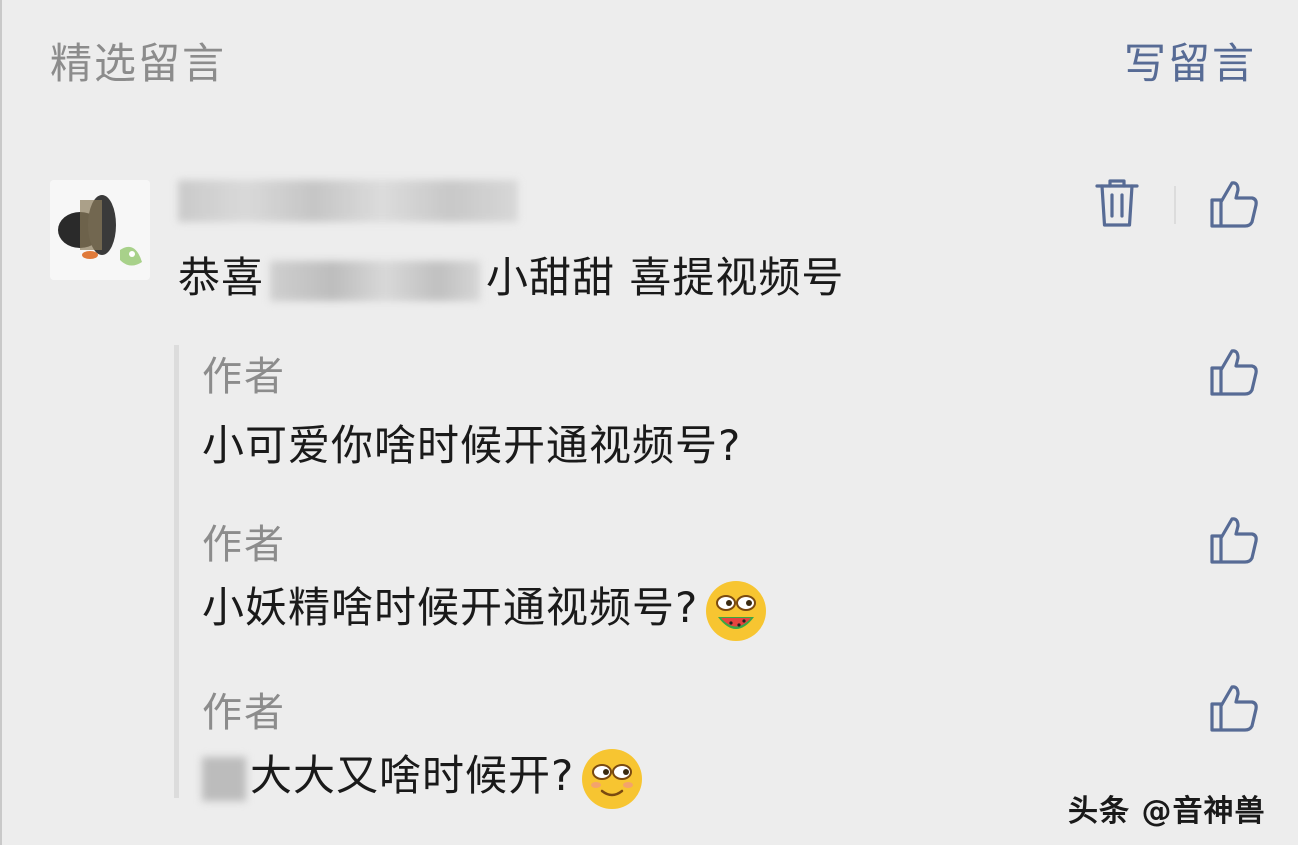  What do you see at coordinates (665, 277) in the screenshot?
I see `comment-text-suffix: 小甜甜 喜提视频号` at bounding box center [665, 277].